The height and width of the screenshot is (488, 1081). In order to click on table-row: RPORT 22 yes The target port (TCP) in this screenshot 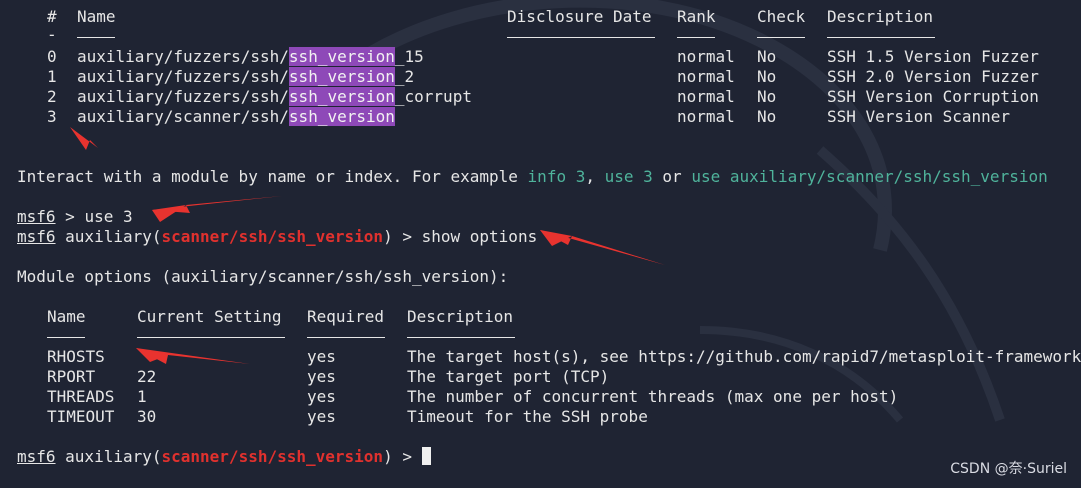, I will do `click(313, 377)`.